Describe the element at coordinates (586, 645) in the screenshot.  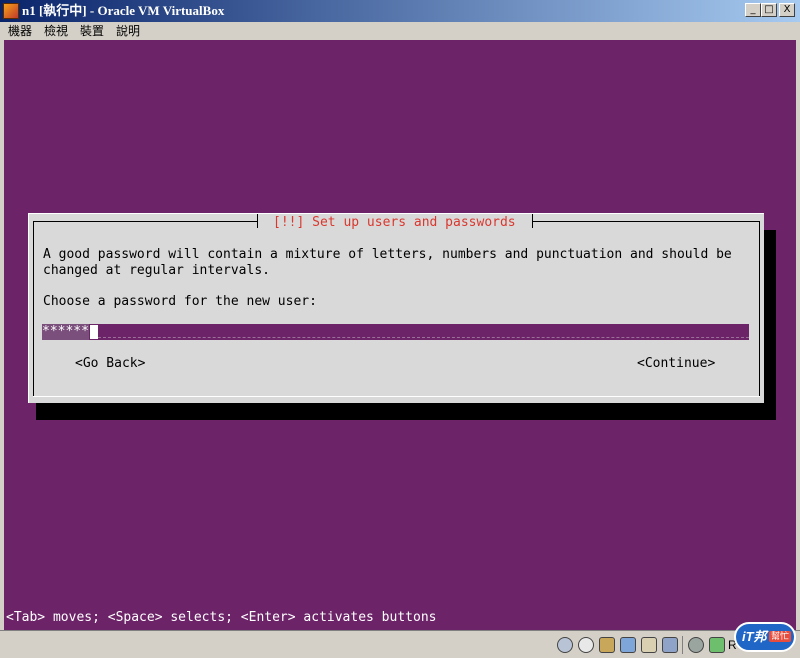
I see `optical-drive-icon` at that location.